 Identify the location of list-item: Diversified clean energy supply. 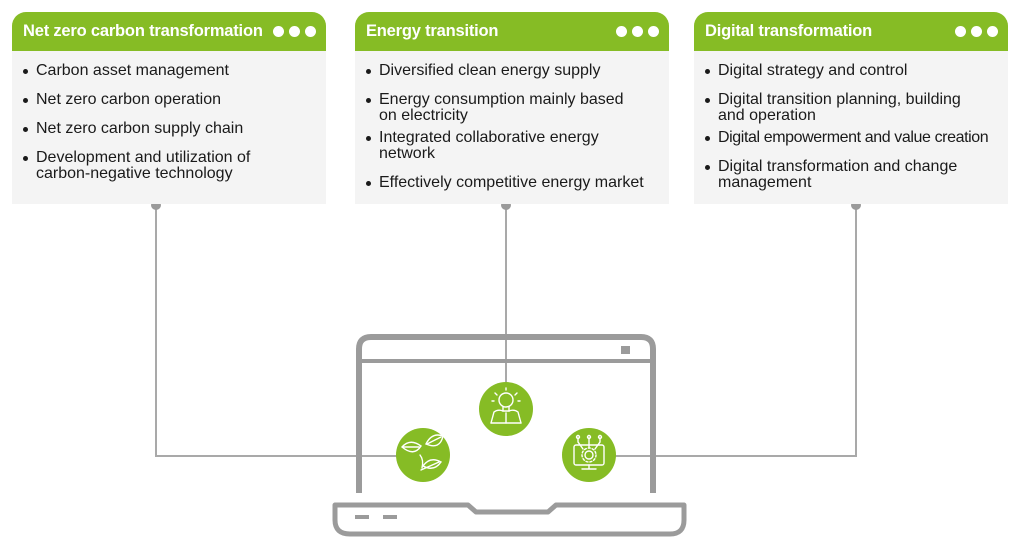
(512, 71).